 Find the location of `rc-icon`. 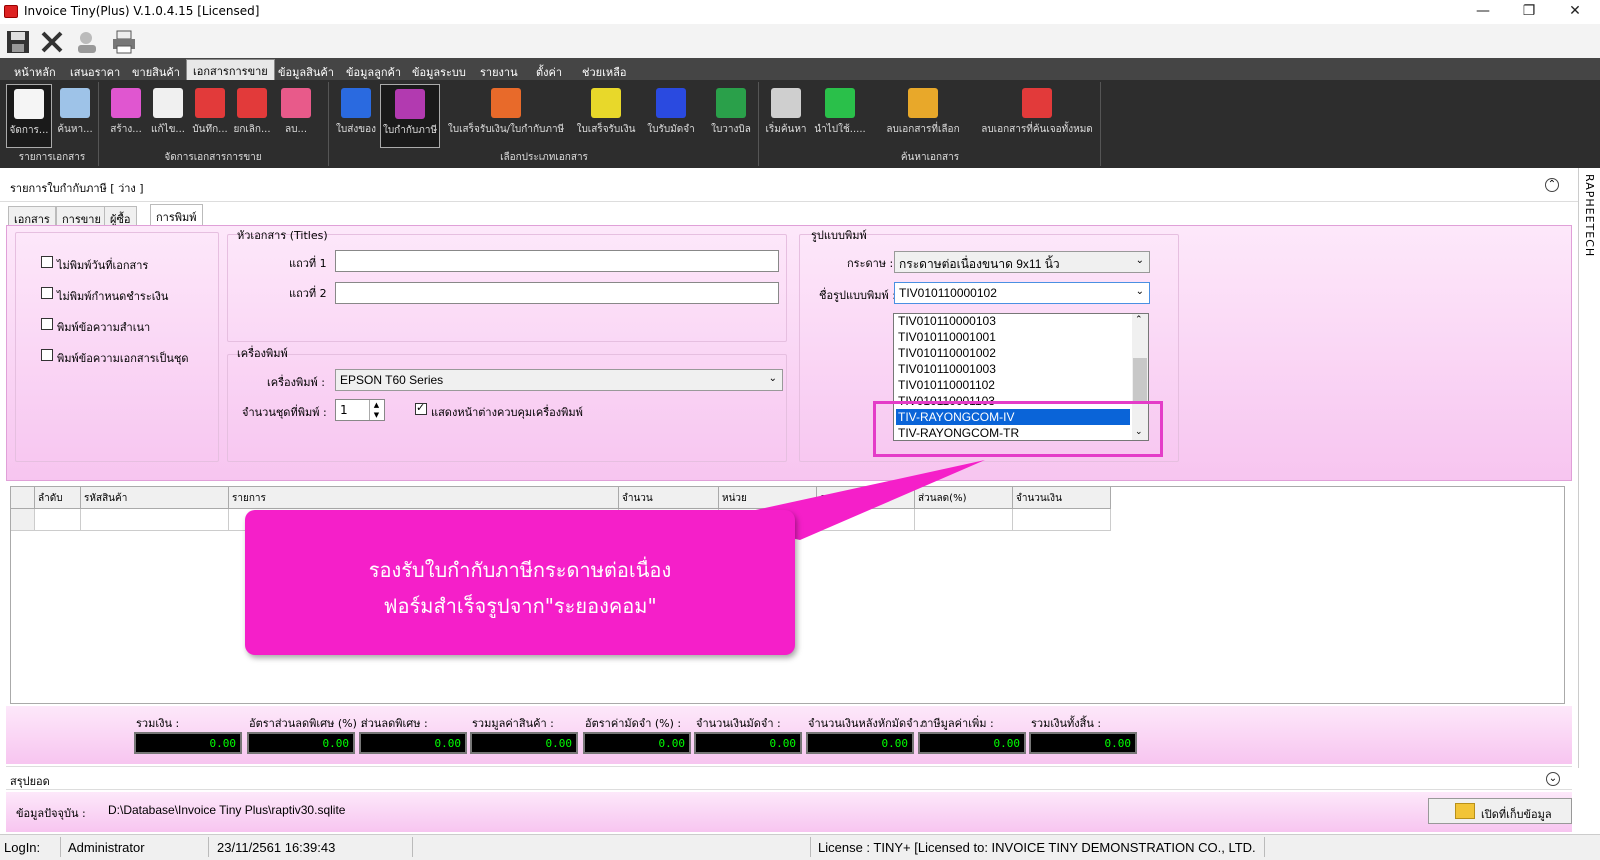

rc-icon is located at coordinates (606, 103).